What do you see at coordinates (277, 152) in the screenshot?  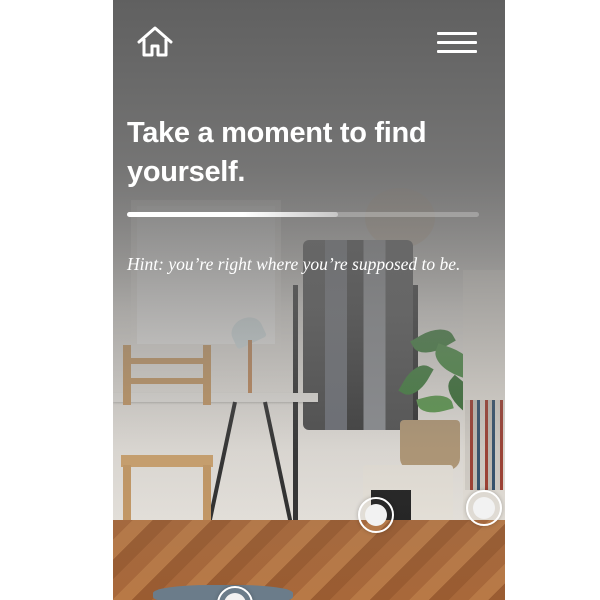 I see `page-title: Take a moment to find yourself.` at bounding box center [277, 152].